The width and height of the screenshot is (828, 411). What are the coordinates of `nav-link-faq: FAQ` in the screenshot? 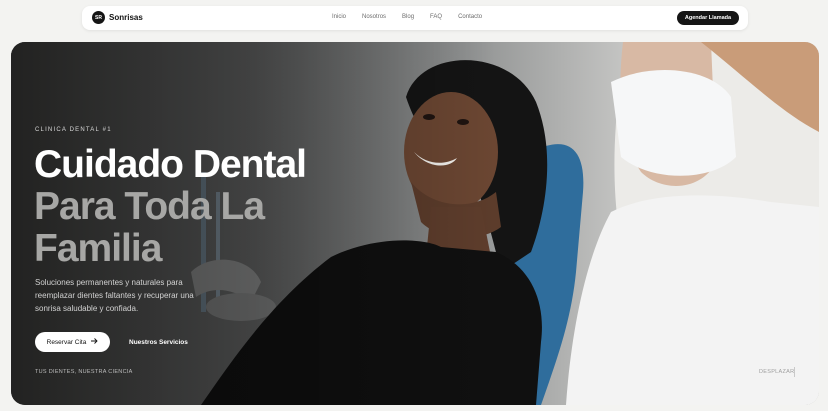 It's located at (436, 17).